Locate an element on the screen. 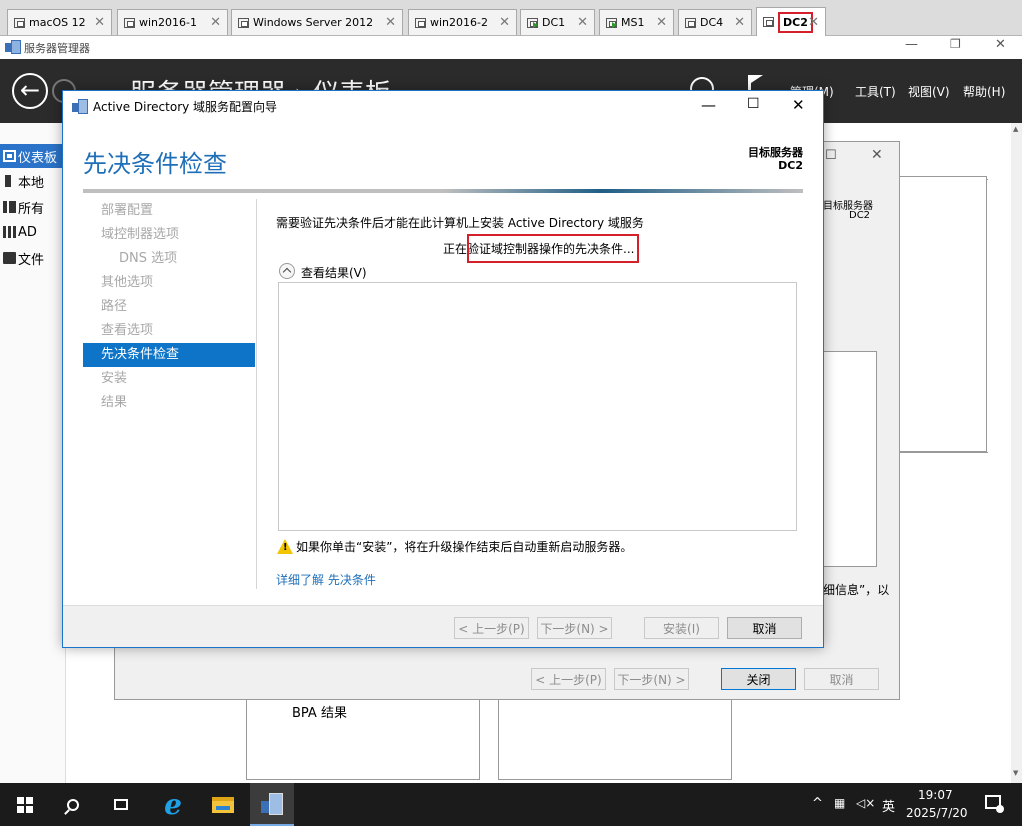 The width and height of the screenshot is (1022, 826). vm-tab-dc1: DC1 ✕ is located at coordinates (557, 22).